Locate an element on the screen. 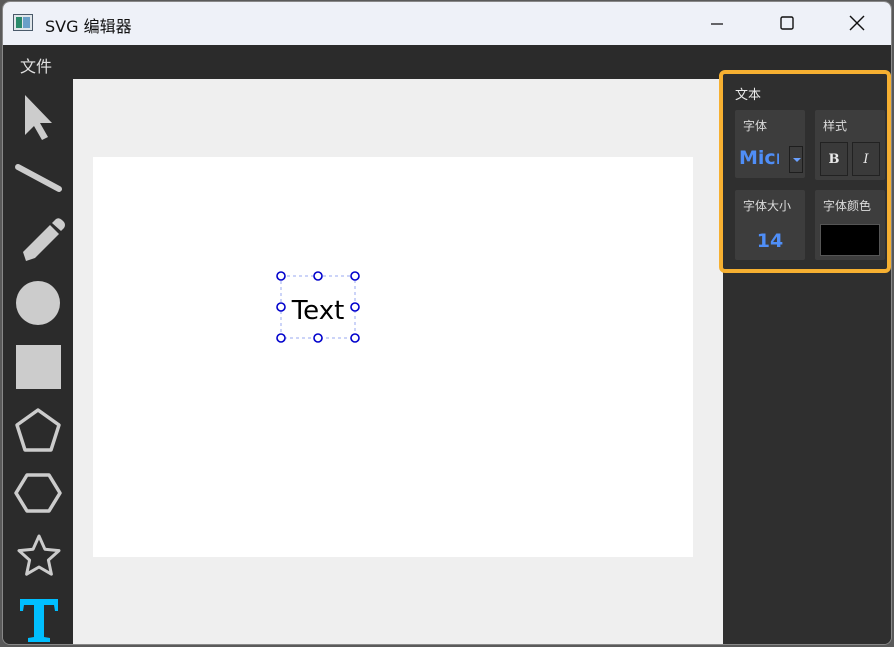 The width and height of the screenshot is (894, 647). hexagon-icon is located at coordinates (38, 493).